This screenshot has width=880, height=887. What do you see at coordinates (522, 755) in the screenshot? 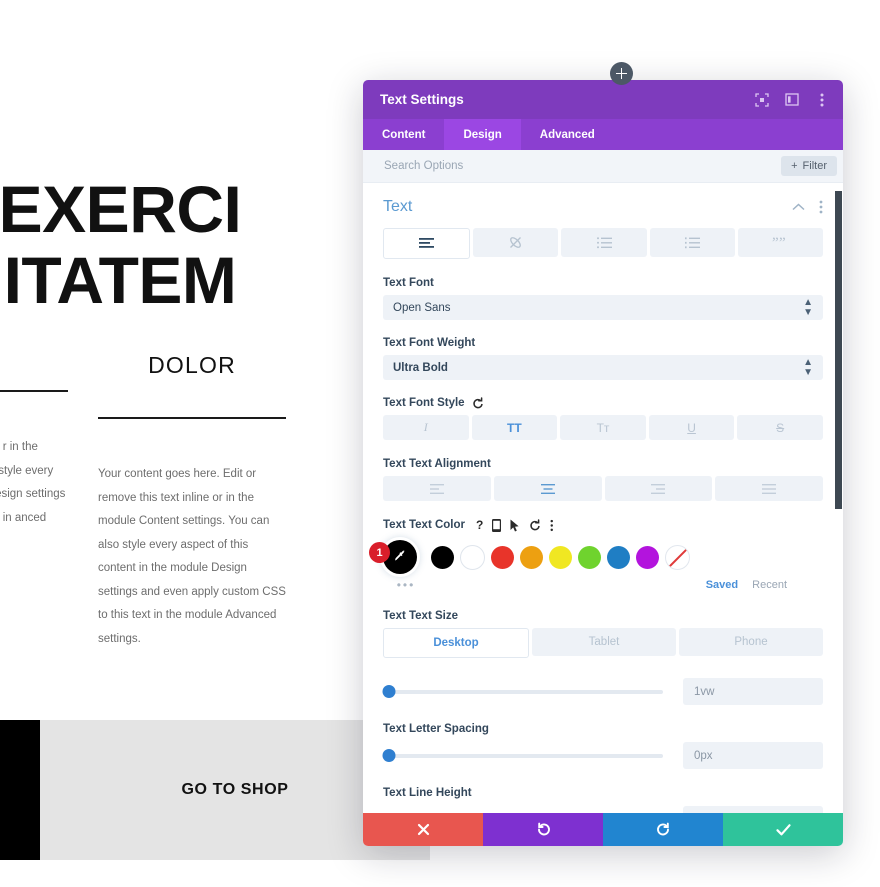
I see `letter-spacing-slider` at bounding box center [522, 755].